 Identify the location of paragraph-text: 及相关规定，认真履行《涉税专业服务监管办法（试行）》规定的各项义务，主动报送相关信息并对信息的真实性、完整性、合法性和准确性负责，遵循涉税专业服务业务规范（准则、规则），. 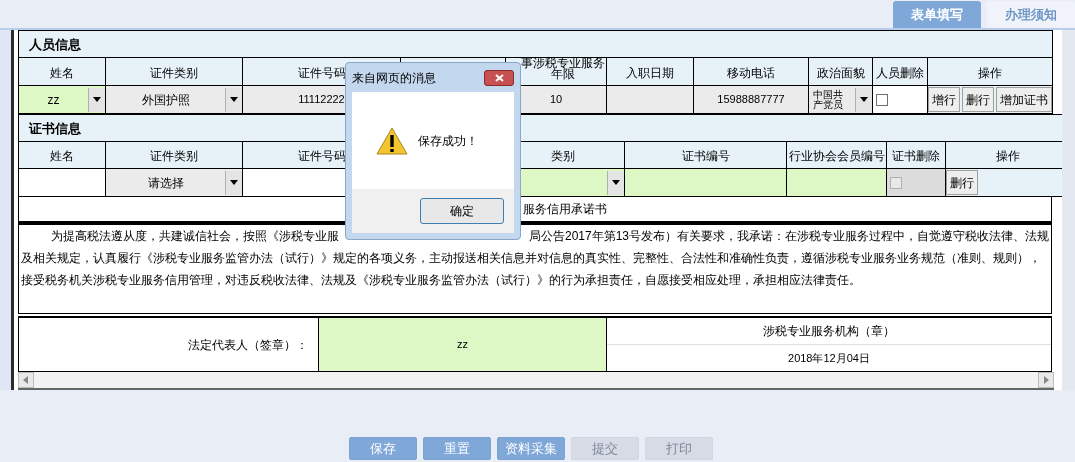
(531, 258).